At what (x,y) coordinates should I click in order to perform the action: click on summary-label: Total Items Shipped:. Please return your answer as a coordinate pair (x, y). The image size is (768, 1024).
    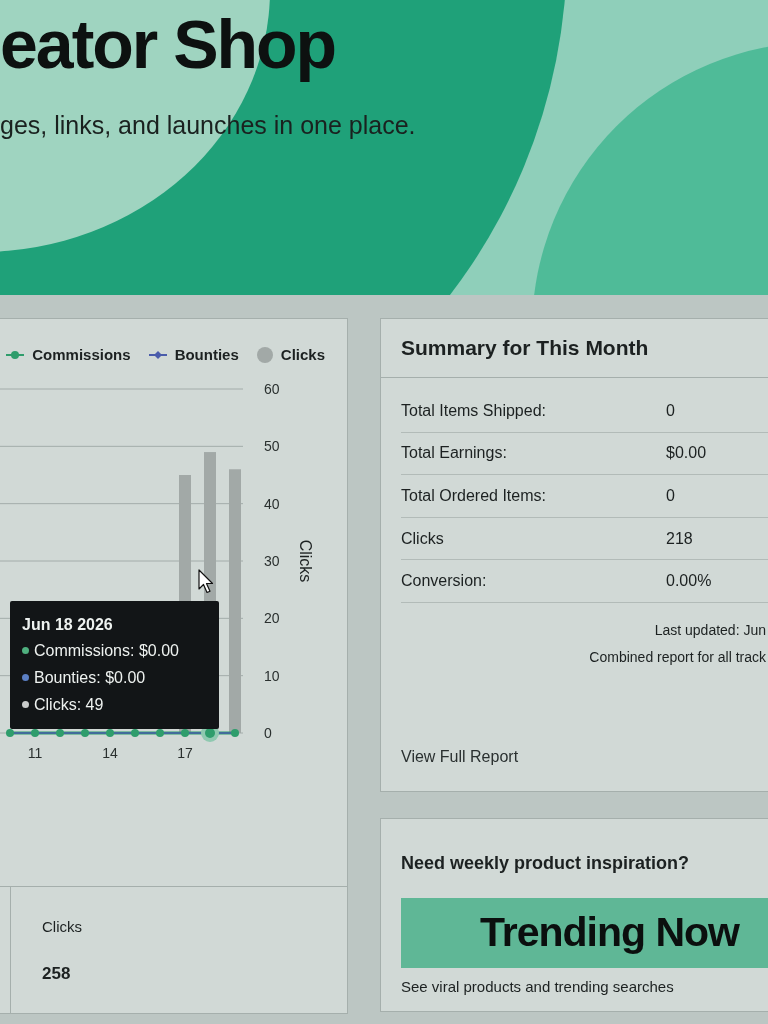
    Looking at the image, I should click on (474, 410).